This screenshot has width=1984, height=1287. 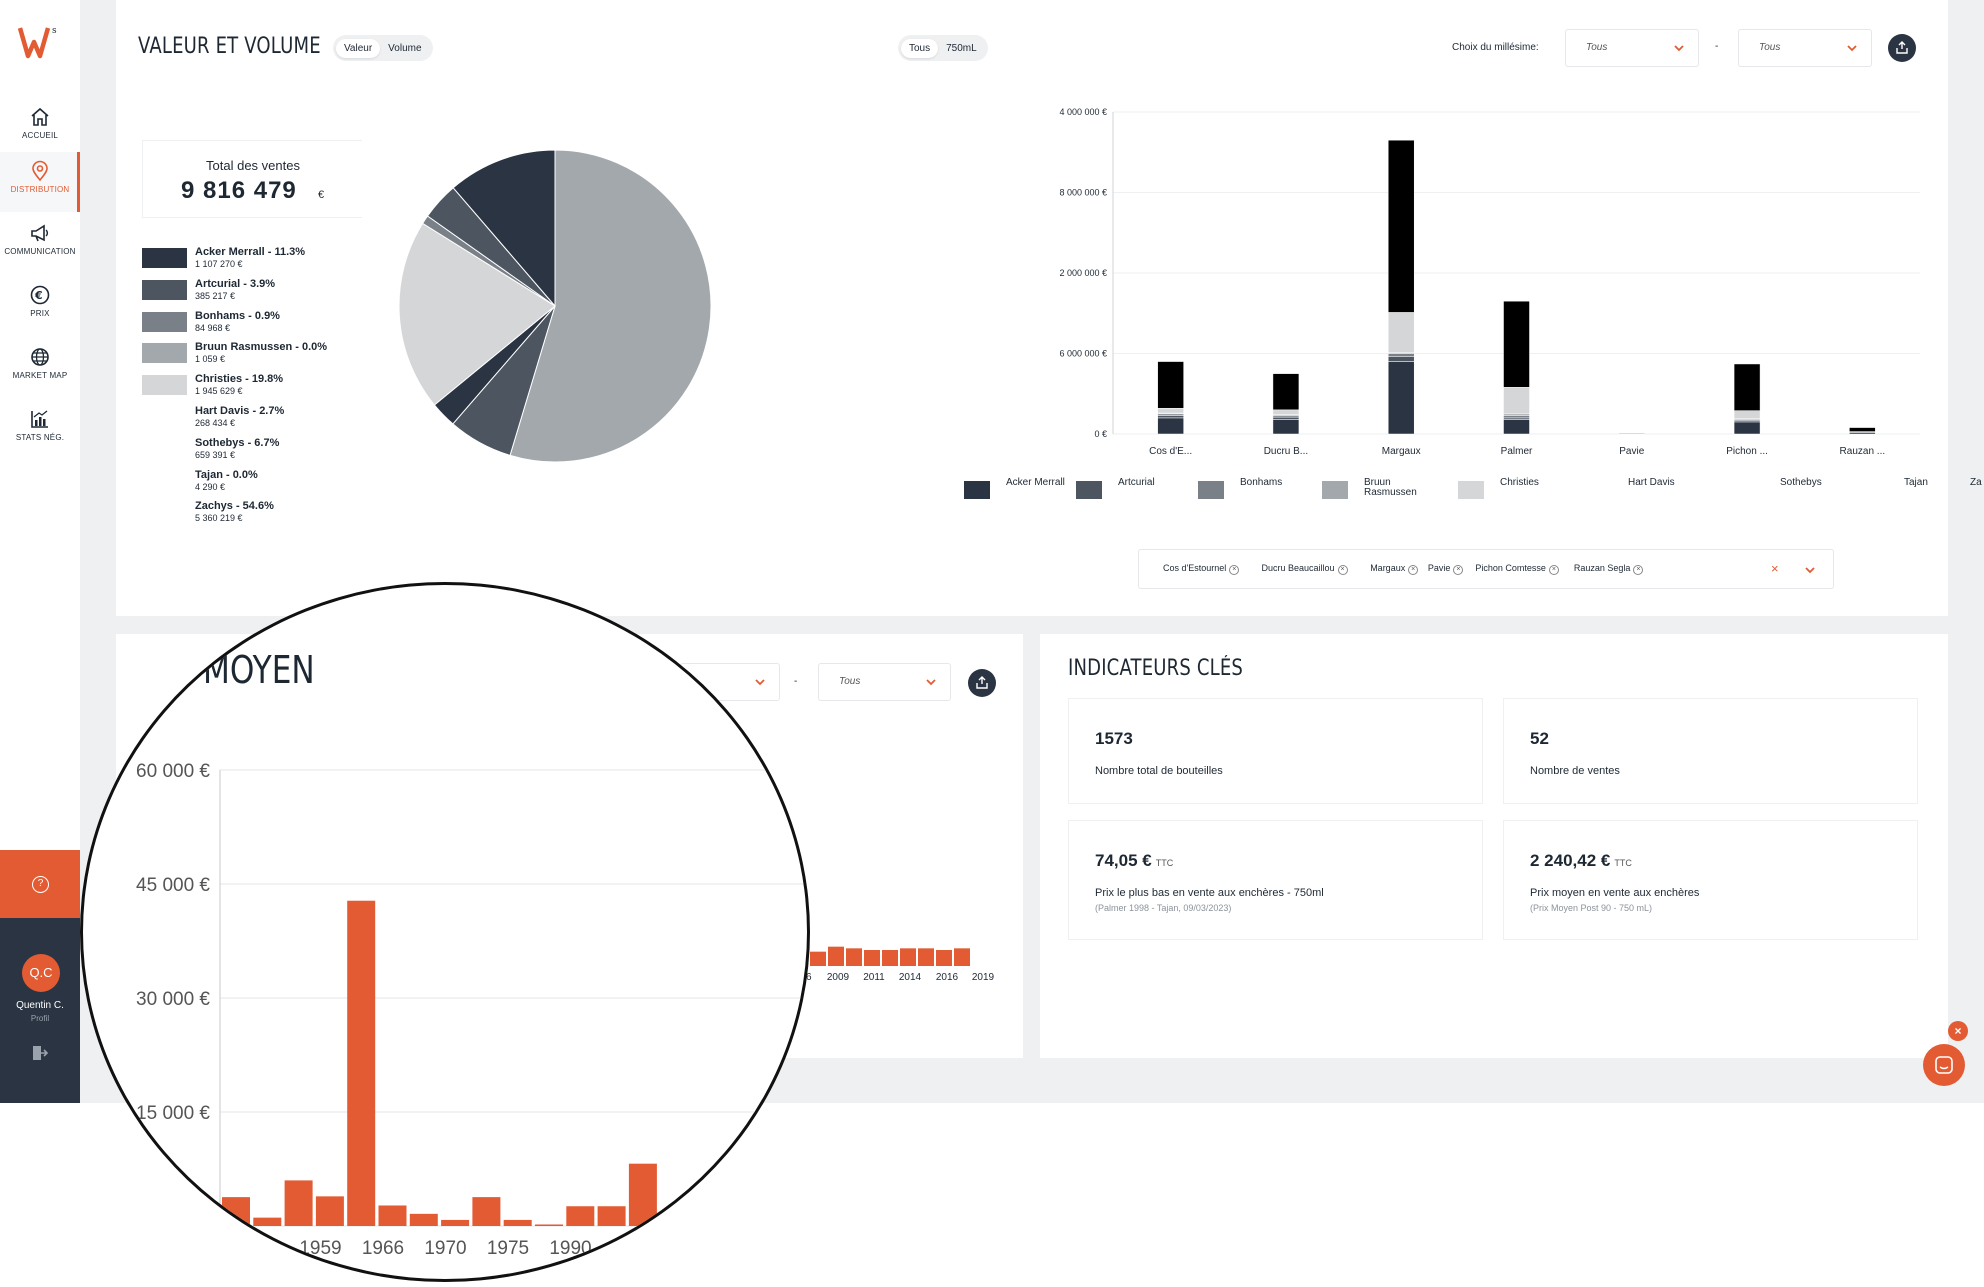 I want to click on y-tick-label: 15 000 €, so click(x=173, y=1113).